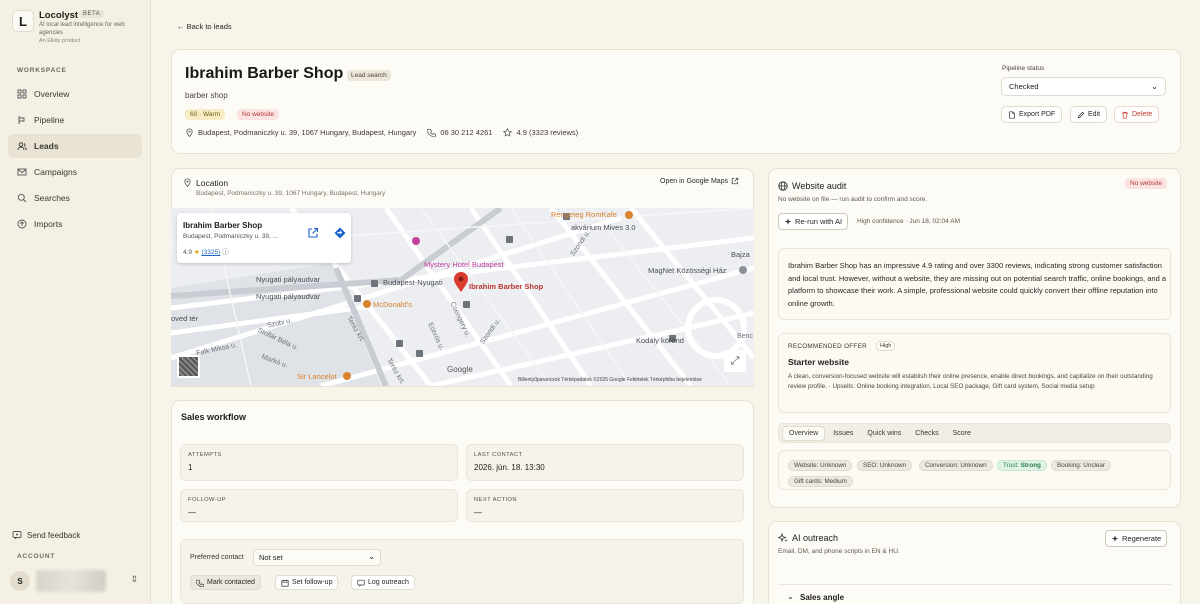  What do you see at coordinates (223, 225) in the screenshot?
I see `map-info-name: Ibrahim Barber Shop` at bounding box center [223, 225].